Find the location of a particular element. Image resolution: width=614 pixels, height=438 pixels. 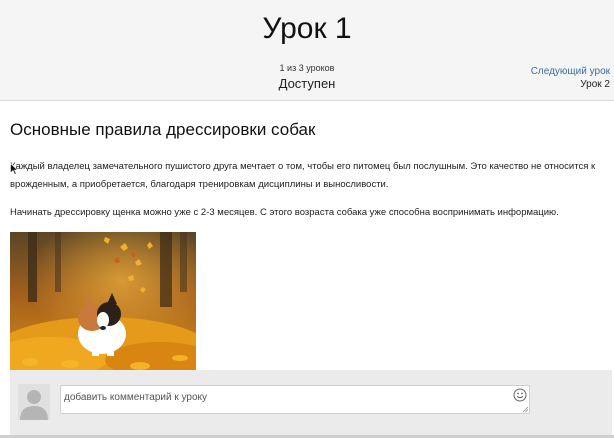

user-avatar-icon is located at coordinates (34, 402).